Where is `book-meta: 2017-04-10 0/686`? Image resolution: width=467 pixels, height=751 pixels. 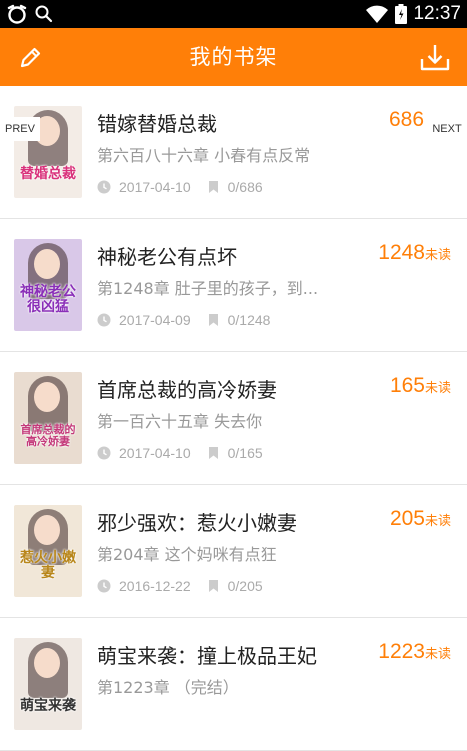 book-meta: 2017-04-10 0/686 is located at coordinates (180, 187).